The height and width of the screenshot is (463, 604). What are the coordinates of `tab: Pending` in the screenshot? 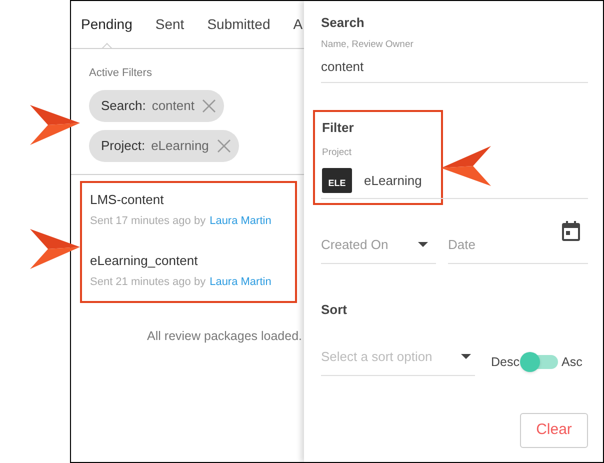 It's located at (106, 24).